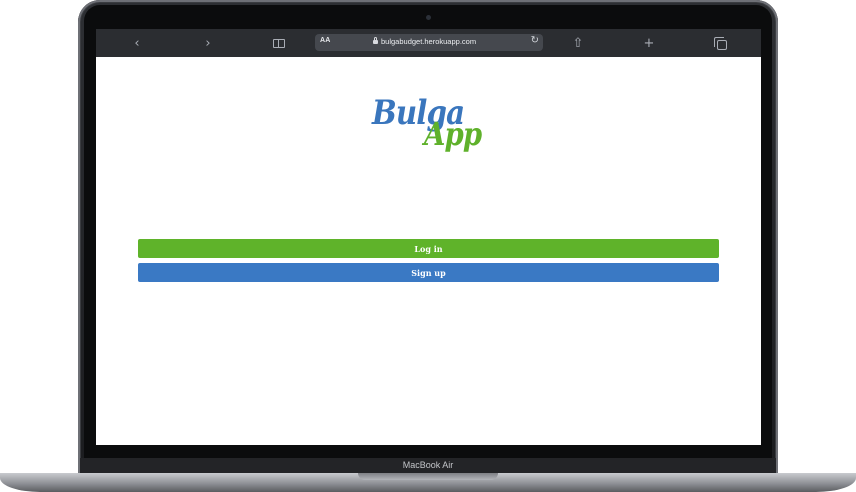 The height and width of the screenshot is (492, 856). What do you see at coordinates (578, 43) in the screenshot?
I see `share-icon: ⇧` at bounding box center [578, 43].